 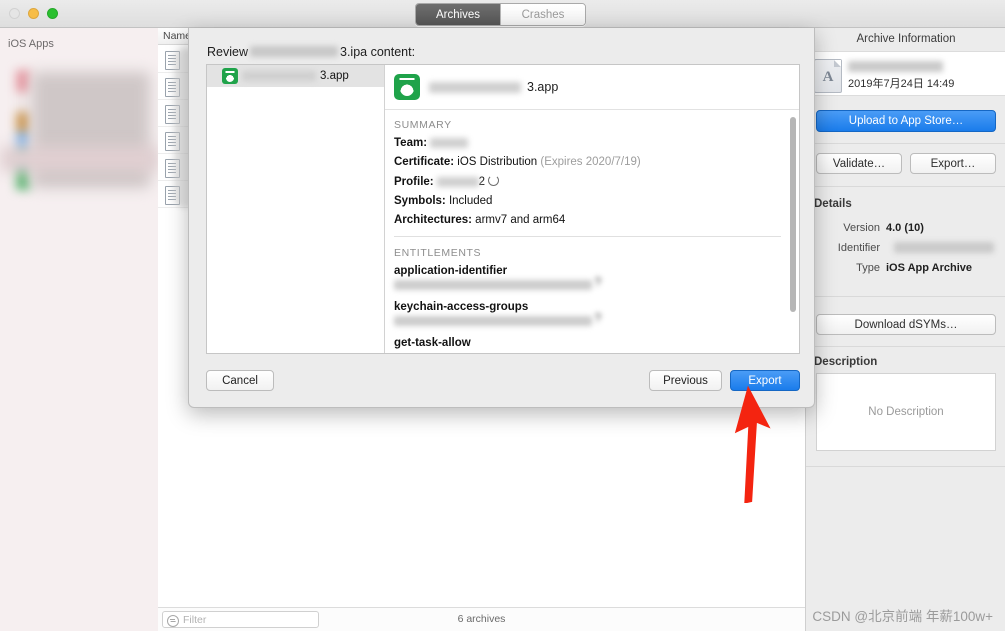 What do you see at coordinates (334, 76) in the screenshot?
I see `list-item-label: 3.app` at bounding box center [334, 76].